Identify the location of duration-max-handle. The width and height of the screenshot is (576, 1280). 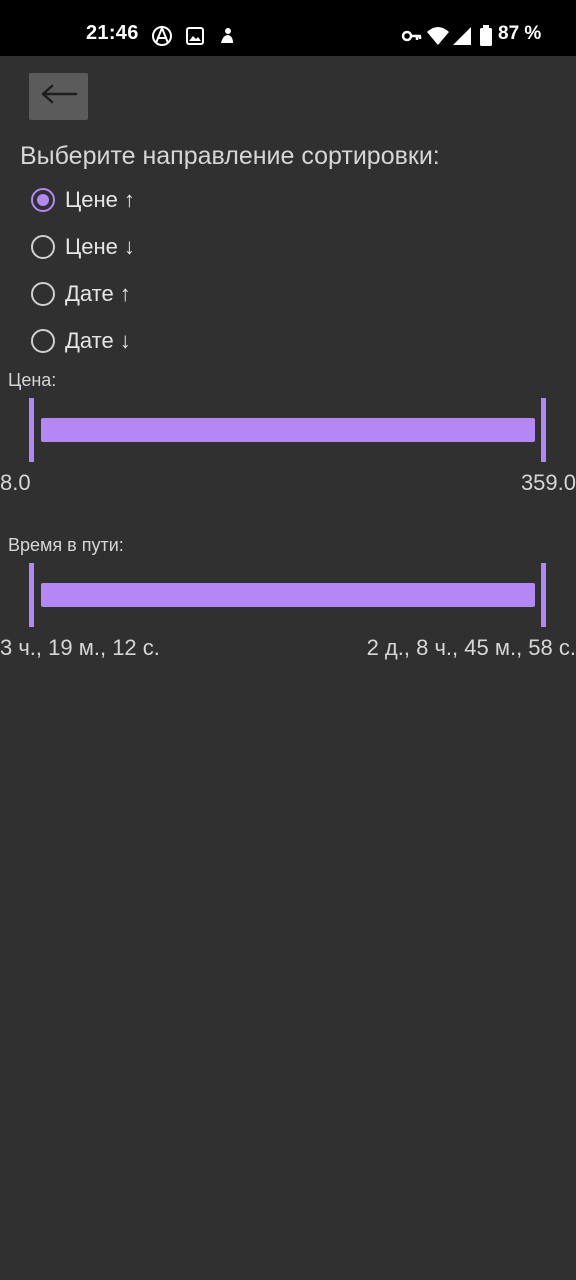
(543, 595).